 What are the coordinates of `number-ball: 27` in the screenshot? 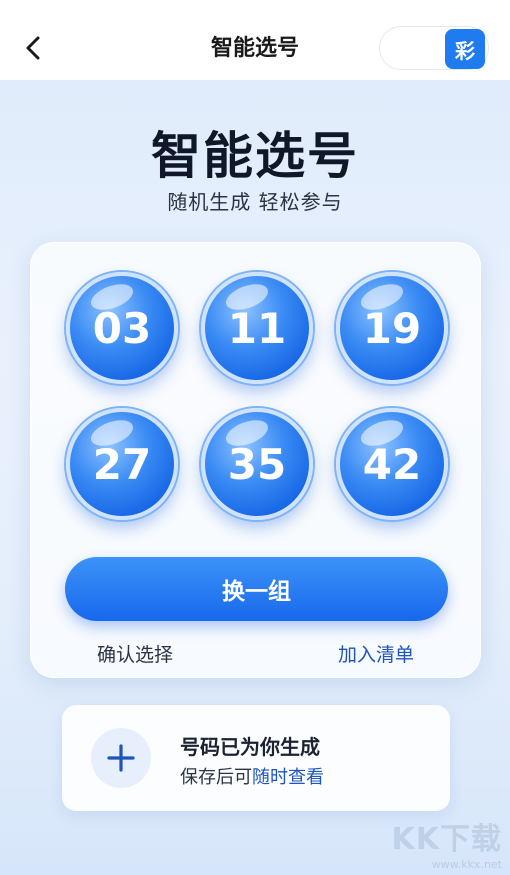 It's located at (122, 464).